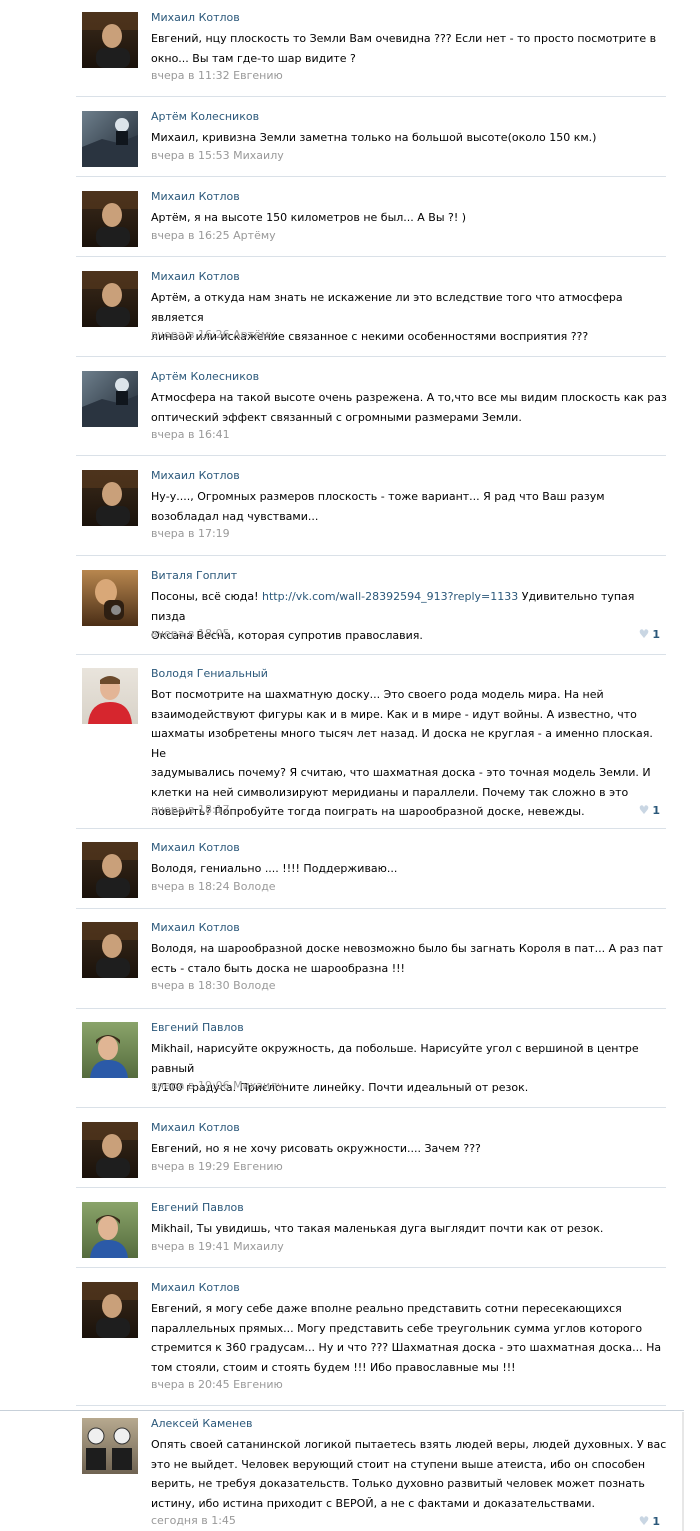 The height and width of the screenshot is (1531, 700). I want to click on comment-meta: вчера в 16:26 Артёму, so click(213, 335).